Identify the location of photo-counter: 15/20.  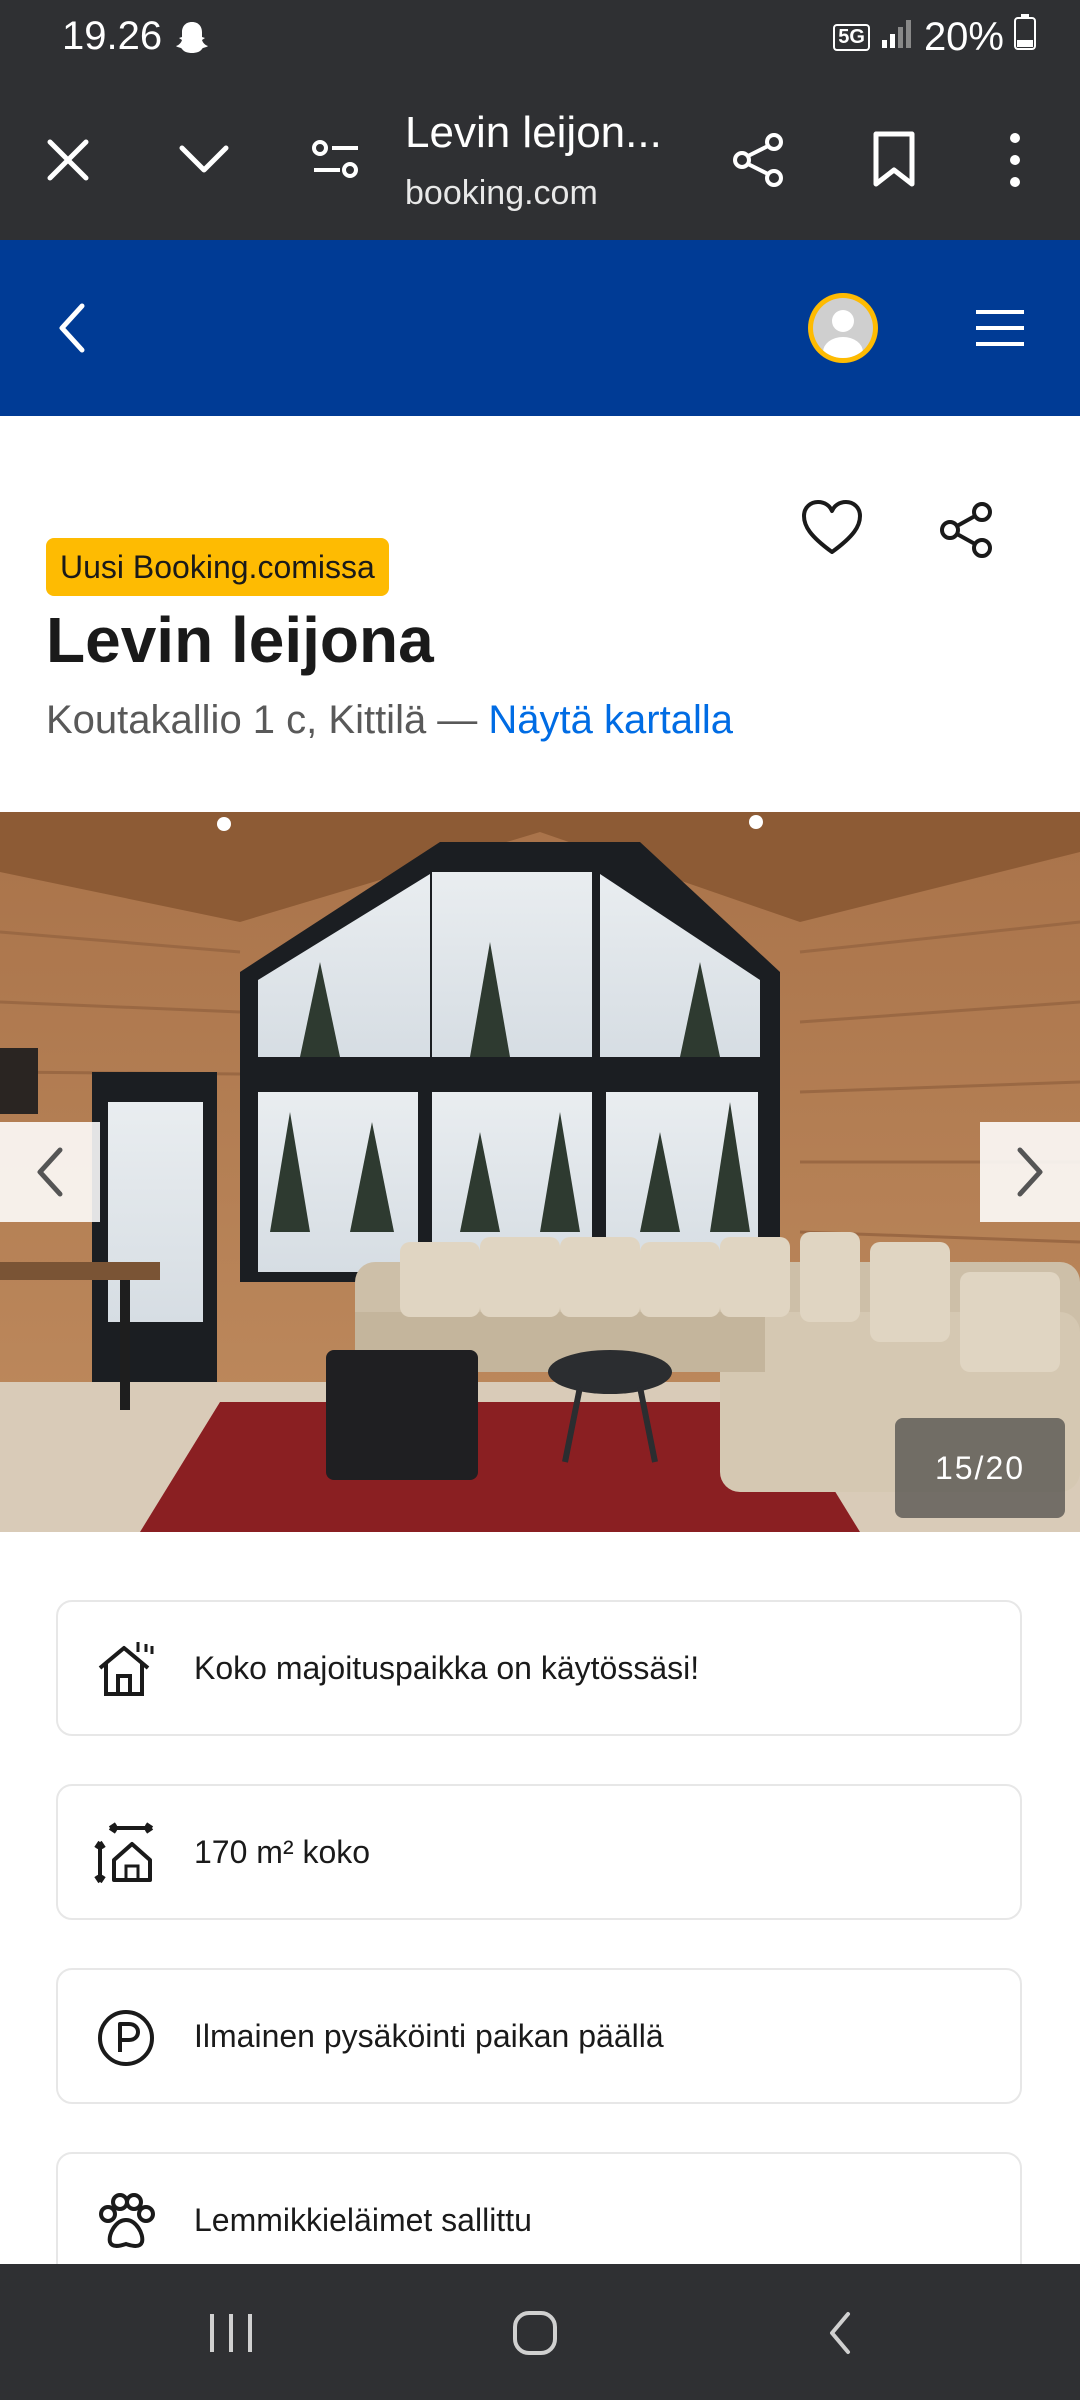
(980, 1468).